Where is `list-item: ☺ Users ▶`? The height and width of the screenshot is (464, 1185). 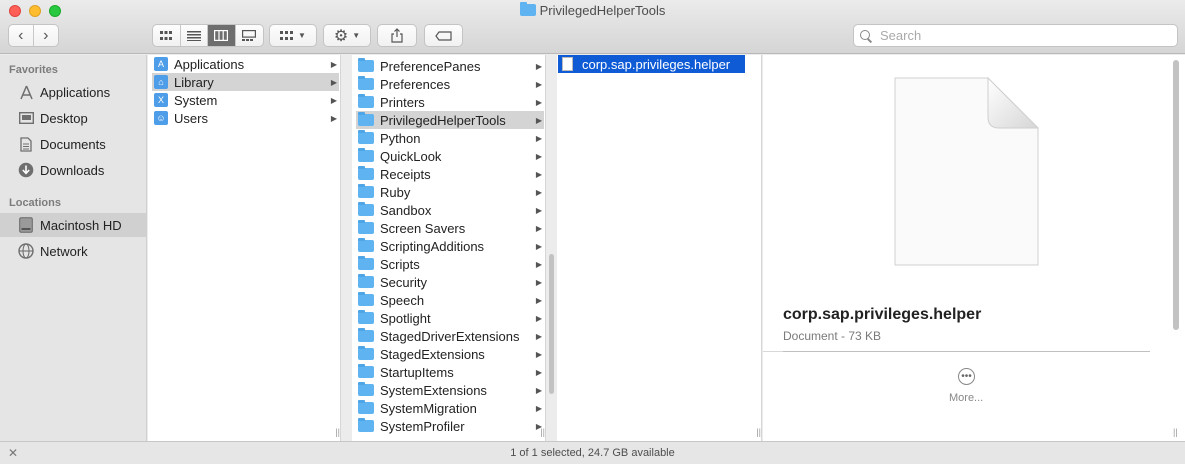
list-item: ☺ Users ▶ is located at coordinates (245, 118).